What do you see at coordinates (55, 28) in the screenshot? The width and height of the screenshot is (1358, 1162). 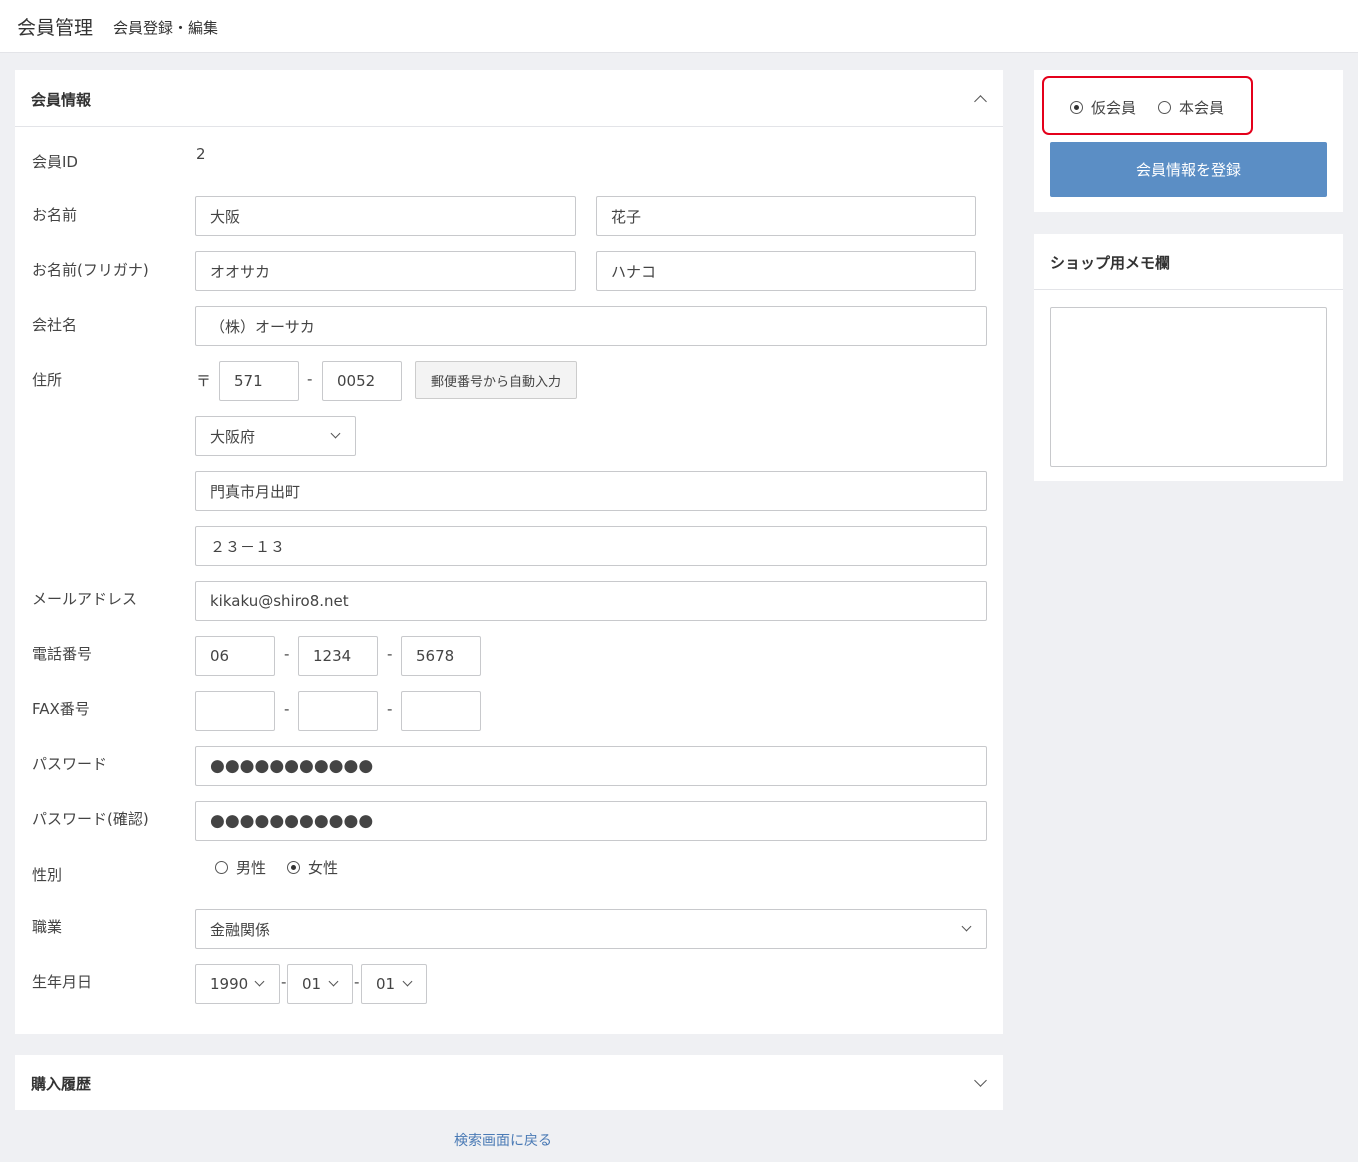 I see `page-title: 会員管理` at bounding box center [55, 28].